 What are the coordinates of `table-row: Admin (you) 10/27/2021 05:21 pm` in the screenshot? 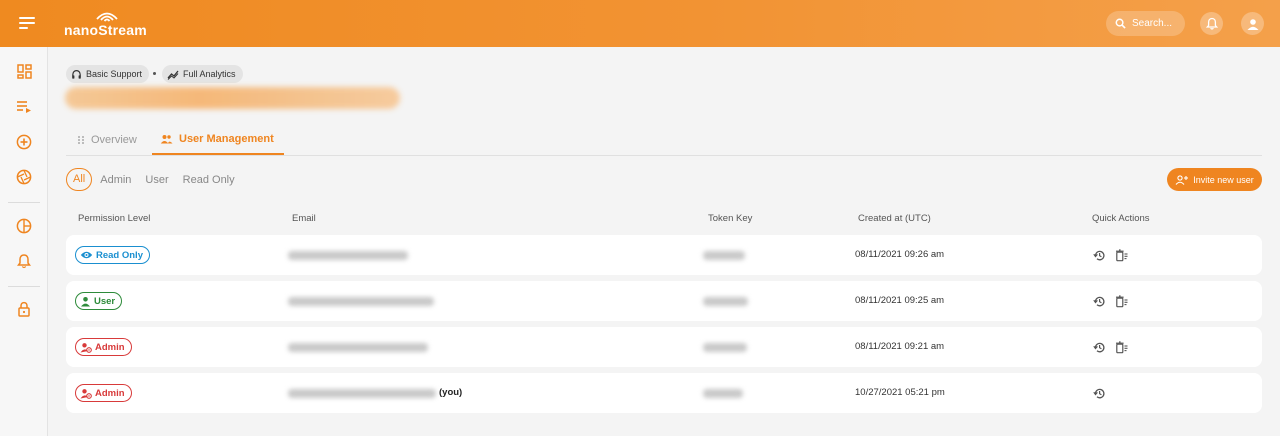 It's located at (664, 393).